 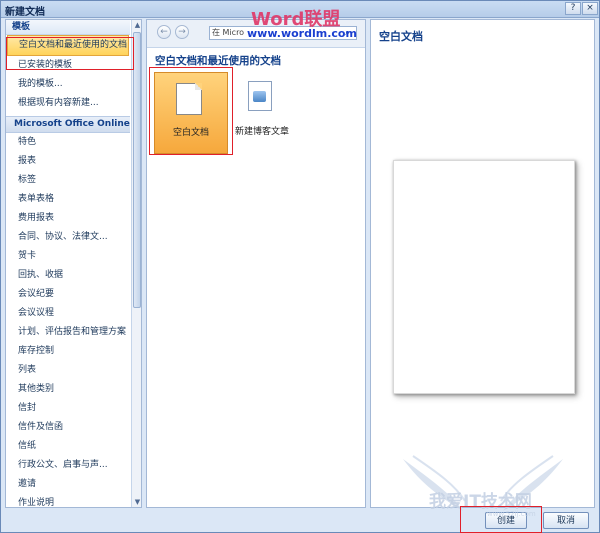 What do you see at coordinates (68, 142) in the screenshot?
I see `sidebar-item: 特色` at bounding box center [68, 142].